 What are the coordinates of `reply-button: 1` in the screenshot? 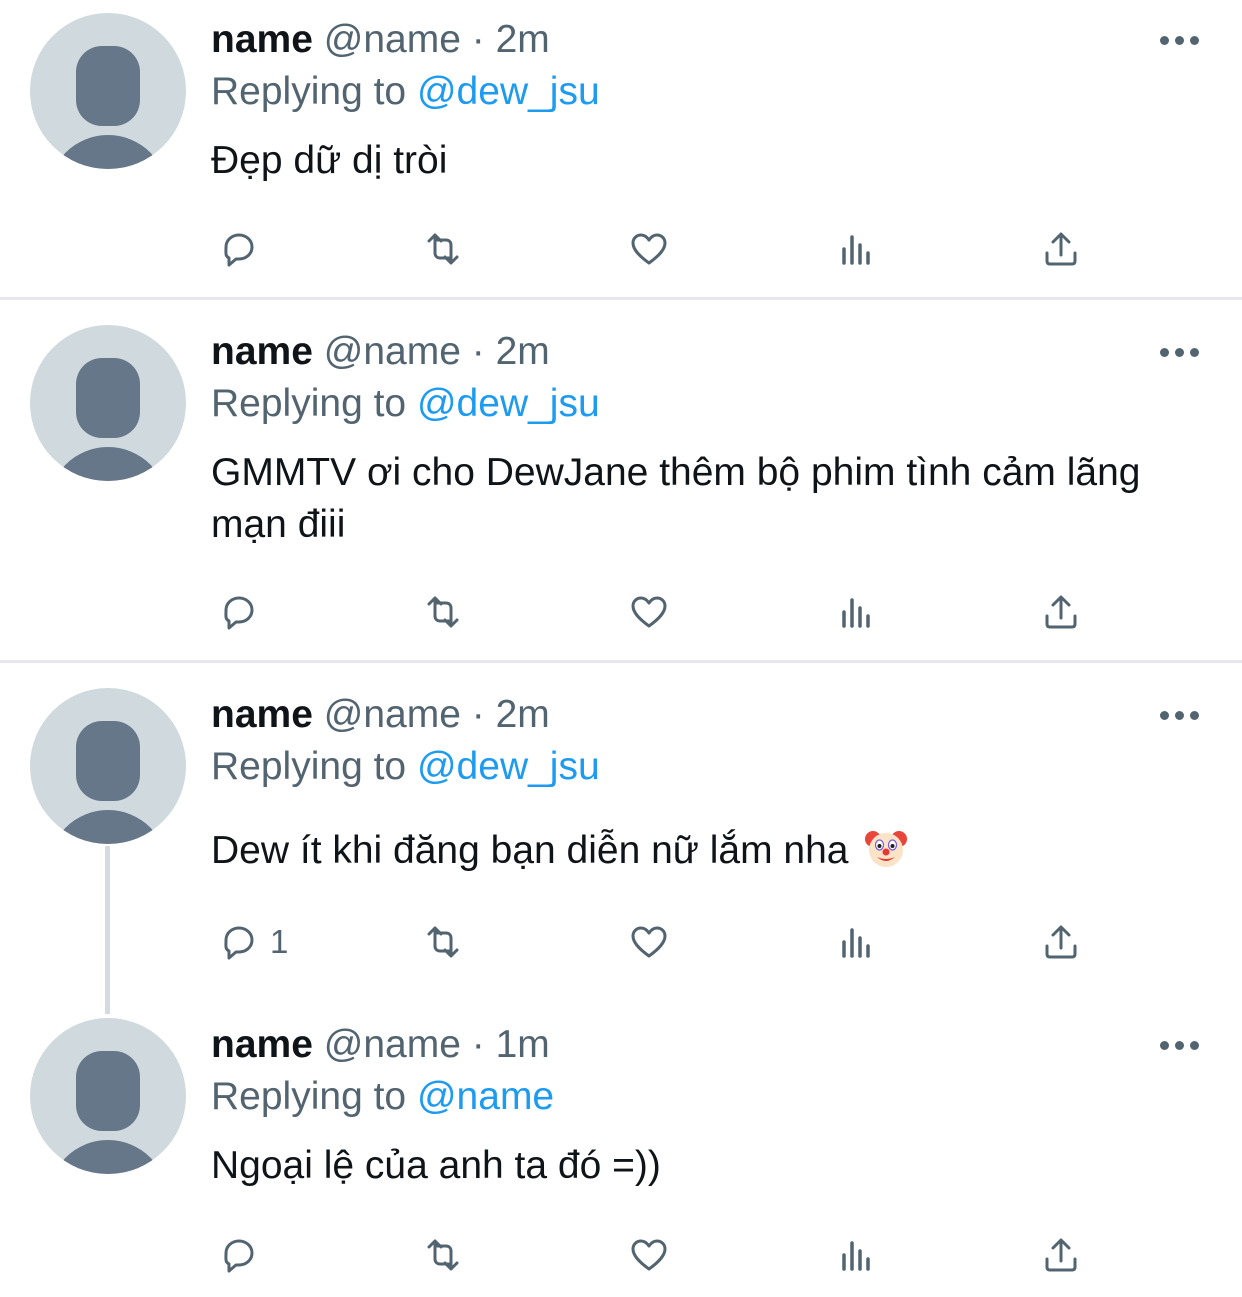 It's located at (250, 942).